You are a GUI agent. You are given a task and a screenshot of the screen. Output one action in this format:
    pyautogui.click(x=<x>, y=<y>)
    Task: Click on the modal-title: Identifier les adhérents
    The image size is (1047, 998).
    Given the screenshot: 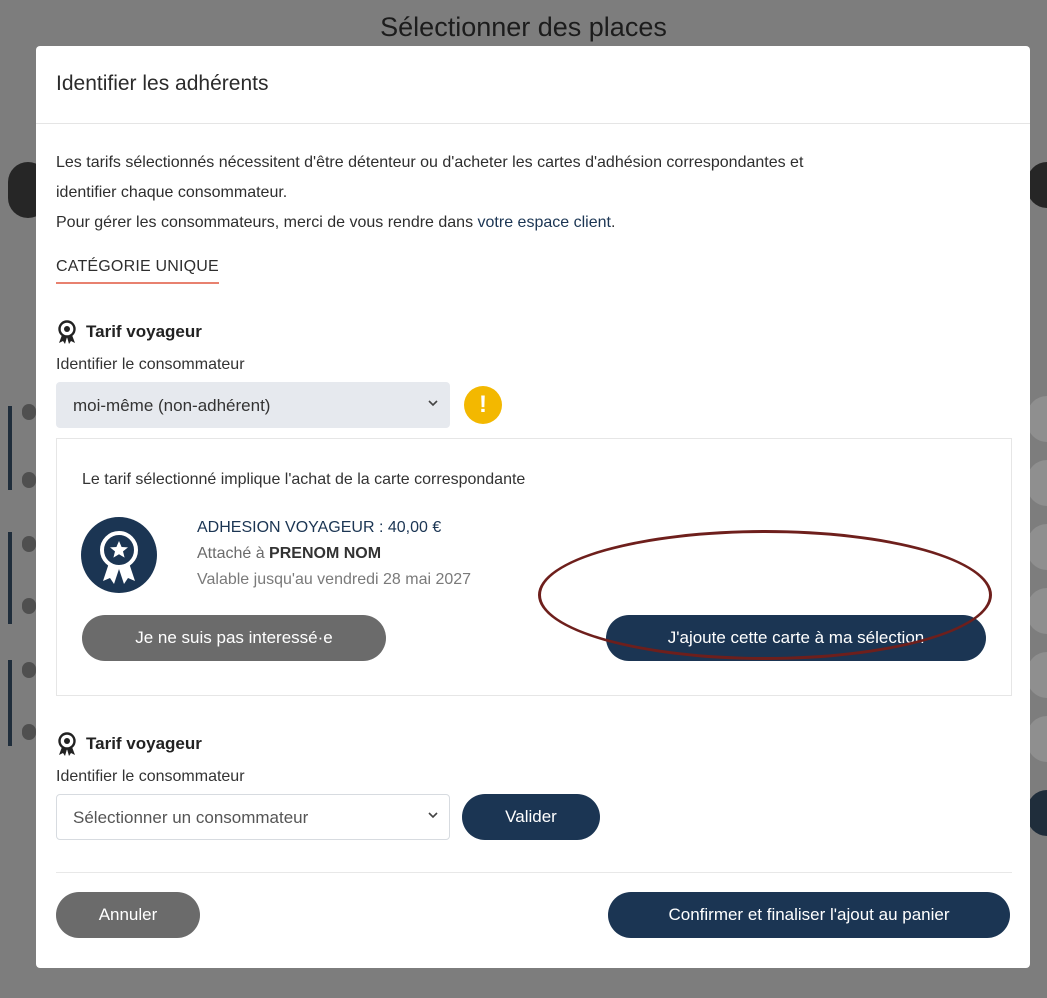 What is the action you would take?
    pyautogui.click(x=533, y=85)
    